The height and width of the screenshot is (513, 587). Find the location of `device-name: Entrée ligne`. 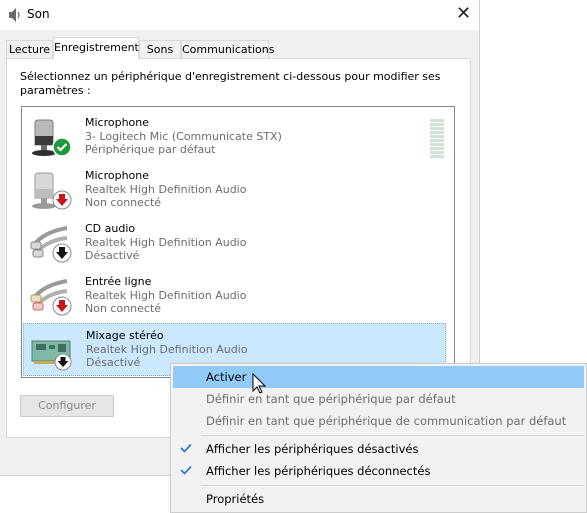

device-name: Entrée ligne is located at coordinates (118, 281).